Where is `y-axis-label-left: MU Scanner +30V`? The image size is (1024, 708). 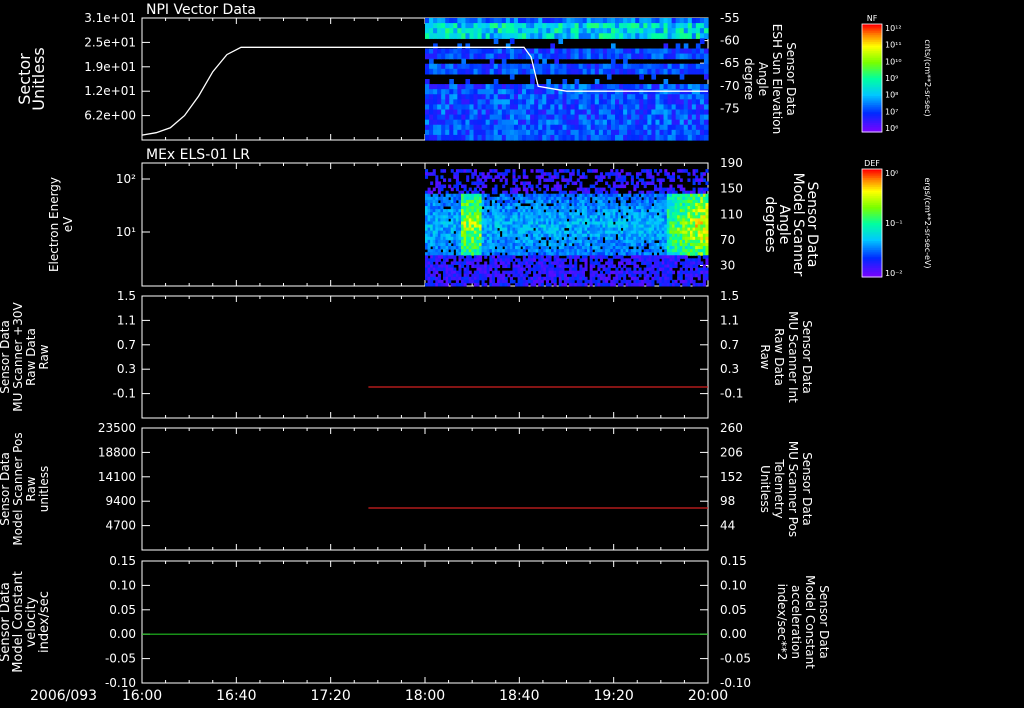 y-axis-label-left: MU Scanner +30V is located at coordinates (18, 357).